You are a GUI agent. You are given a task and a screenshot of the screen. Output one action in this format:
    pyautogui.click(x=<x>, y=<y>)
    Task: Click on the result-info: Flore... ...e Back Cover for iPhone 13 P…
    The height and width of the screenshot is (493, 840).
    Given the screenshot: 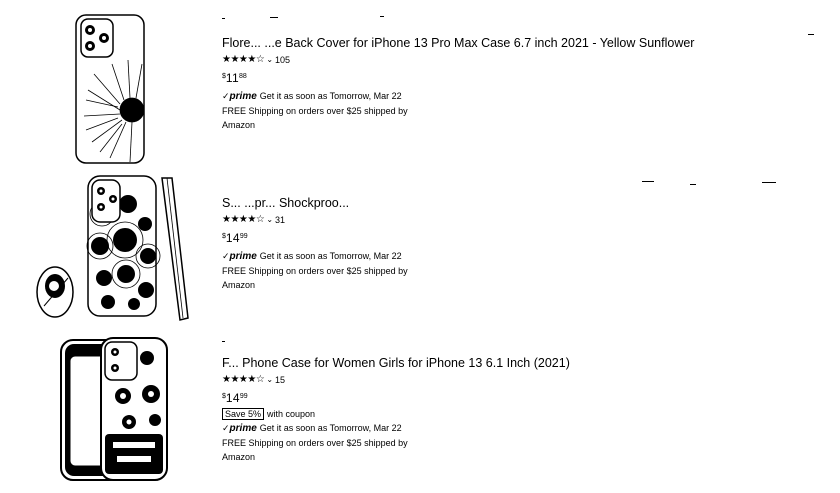 What is the action you would take?
    pyautogui.click(x=522, y=83)
    